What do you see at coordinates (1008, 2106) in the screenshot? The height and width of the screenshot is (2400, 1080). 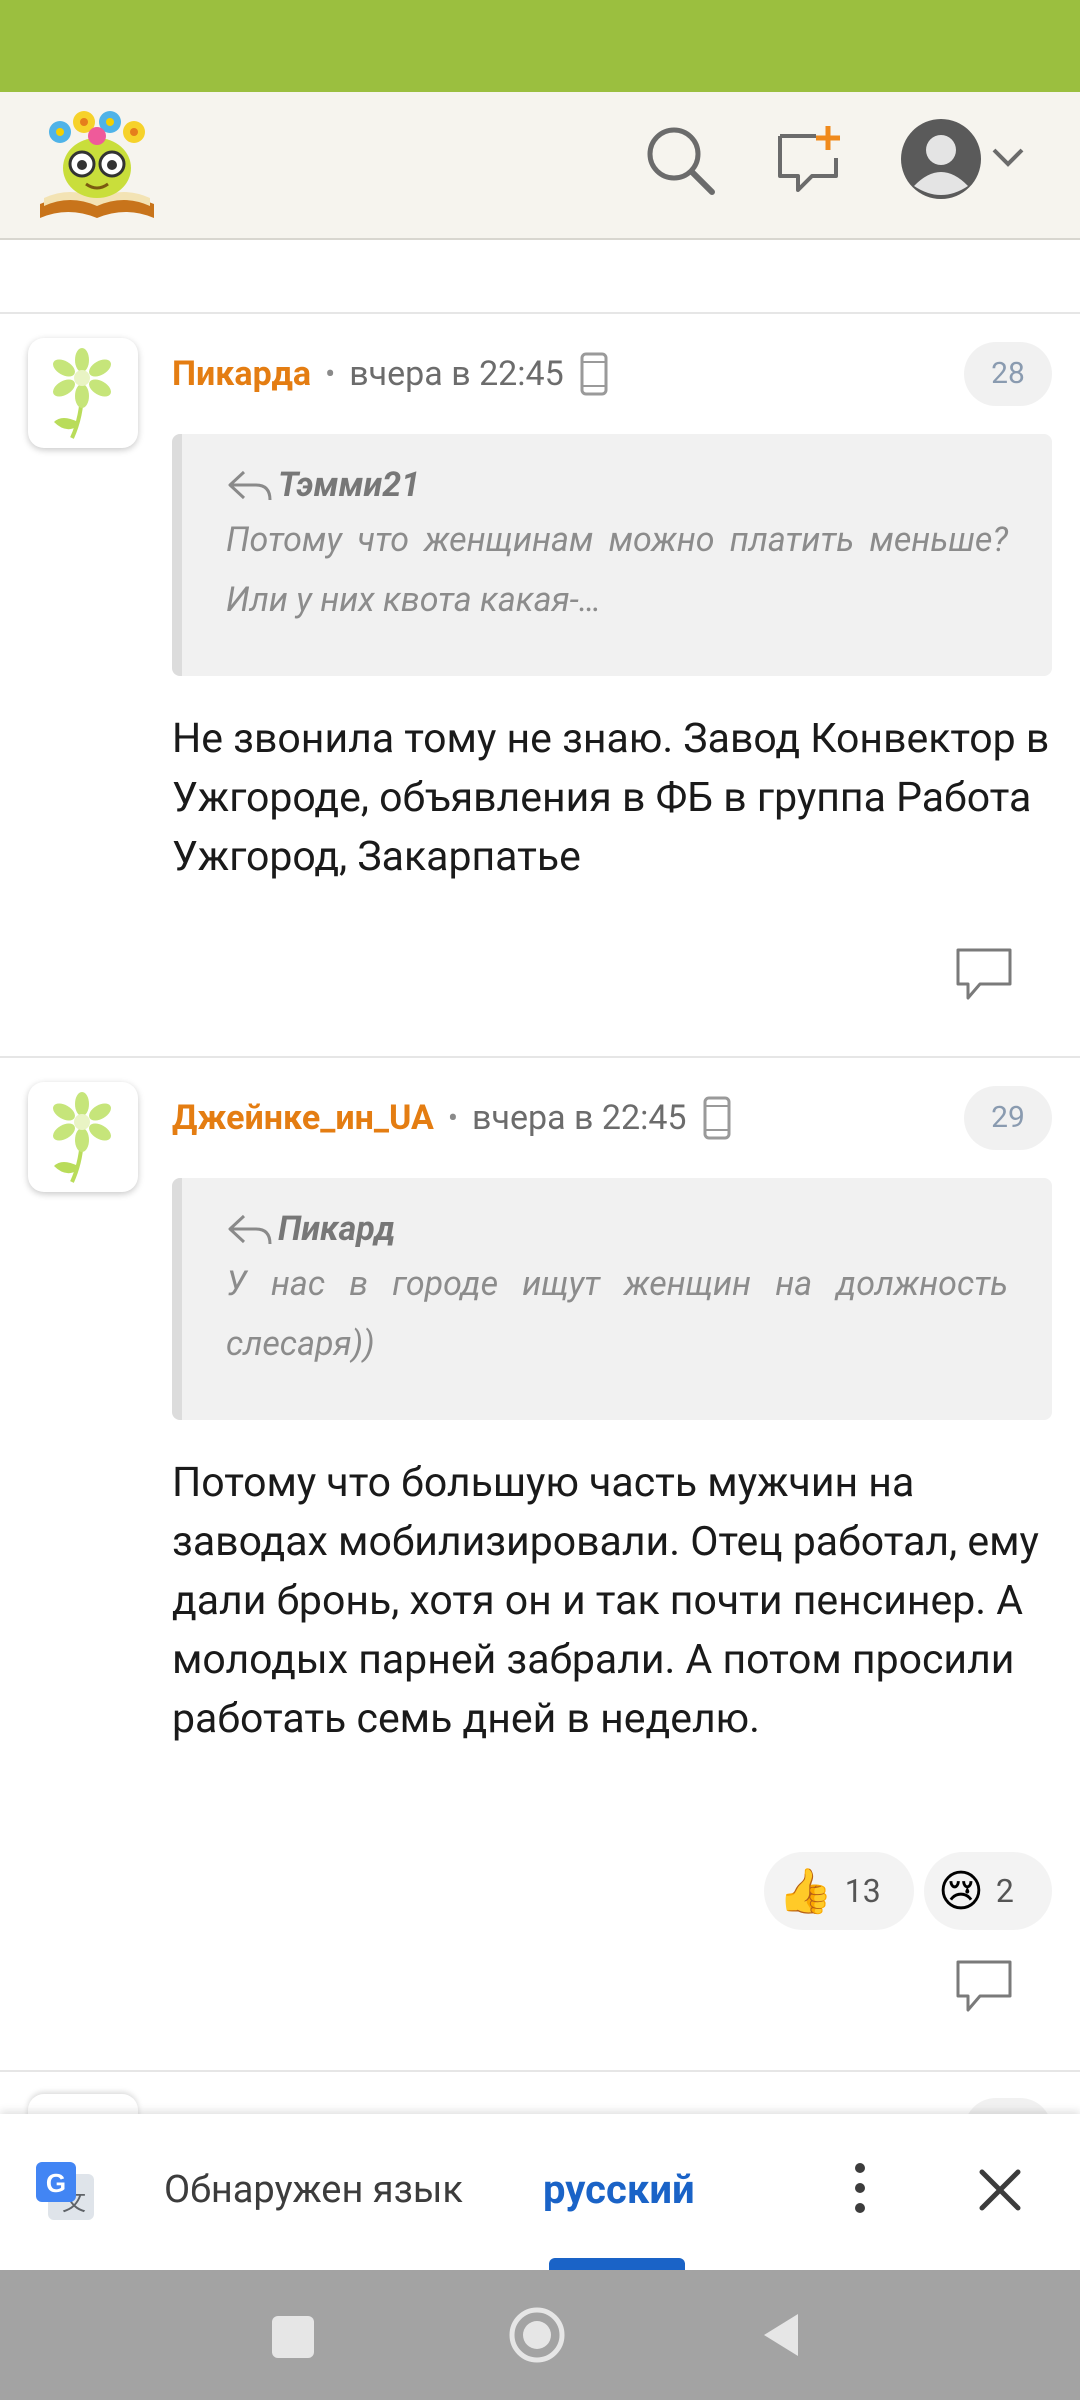 I see `comment-number` at bounding box center [1008, 2106].